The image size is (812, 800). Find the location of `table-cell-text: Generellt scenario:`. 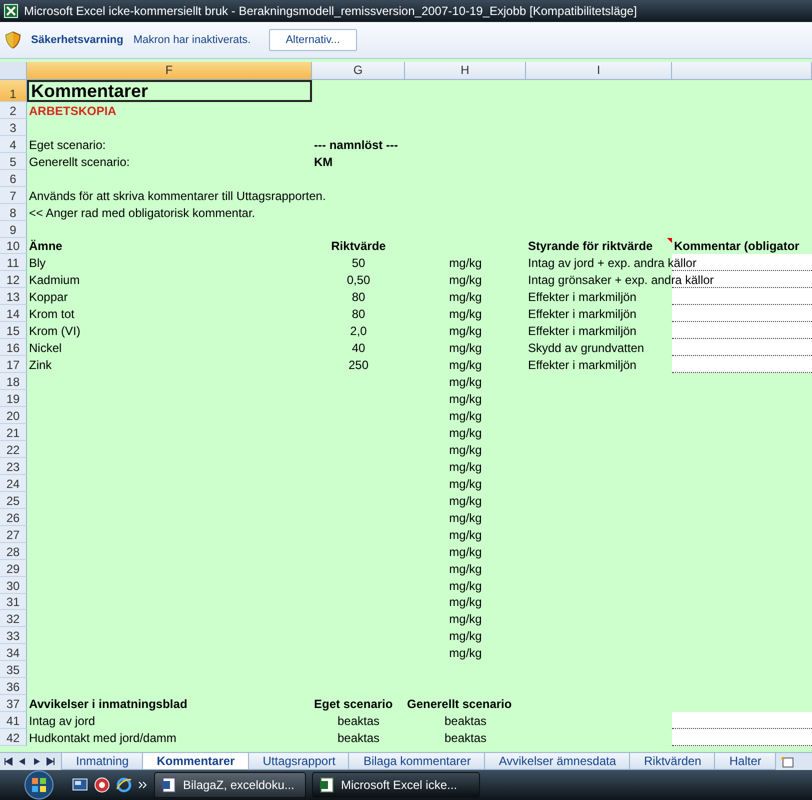

table-cell-text: Generellt scenario: is located at coordinates (79, 162).